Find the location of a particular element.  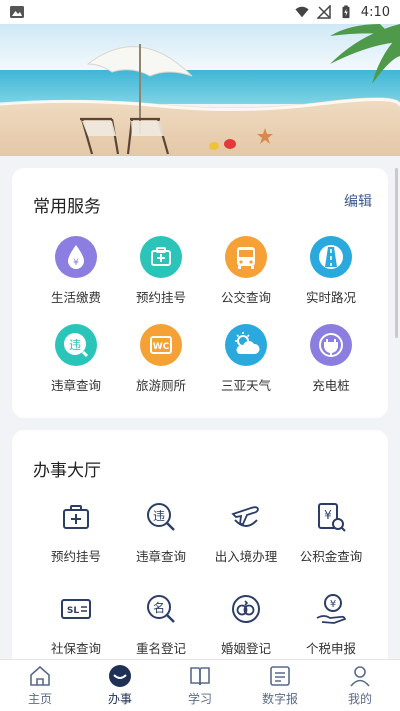

service-label: 违章查询 is located at coordinates (75, 385).